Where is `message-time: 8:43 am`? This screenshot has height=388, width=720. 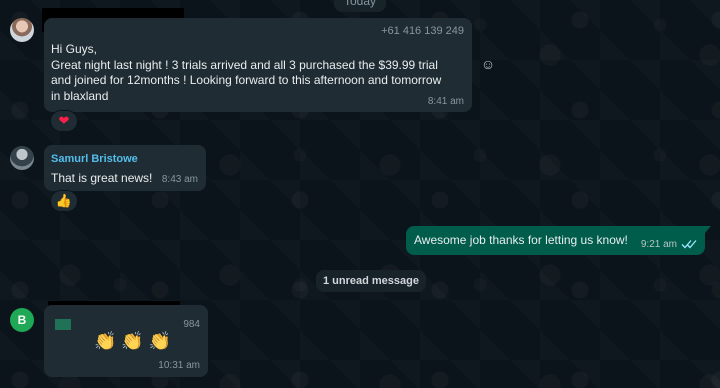 message-time: 8:43 am is located at coordinates (179, 179).